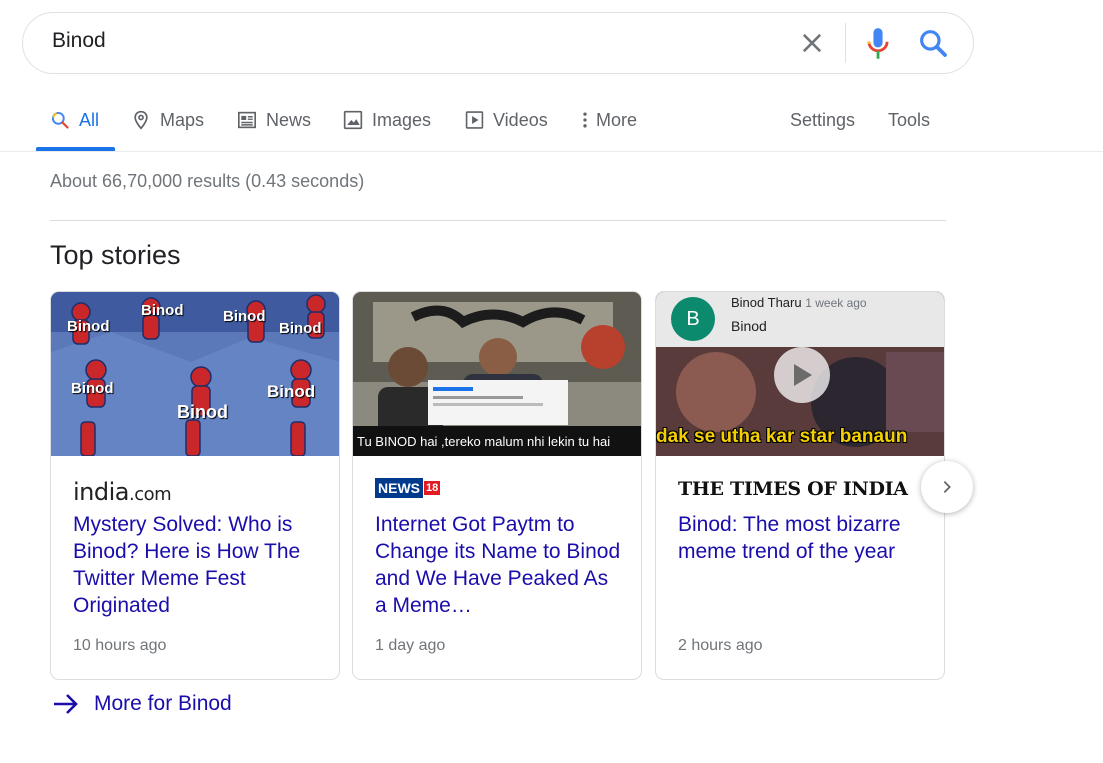 The image size is (1103, 763). I want to click on arrow-right-icon, so click(66, 704).